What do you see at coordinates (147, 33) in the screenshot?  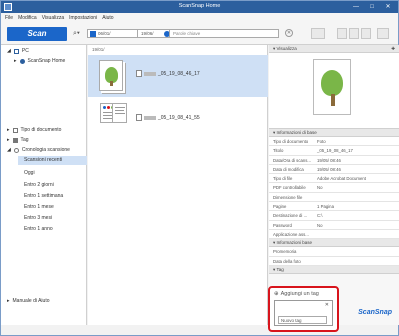 I see `date-to-value: 19/06/` at bounding box center [147, 33].